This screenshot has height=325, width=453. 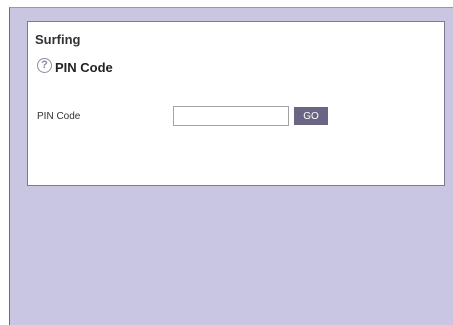 What do you see at coordinates (311, 116) in the screenshot?
I see `go-button: GO` at bounding box center [311, 116].